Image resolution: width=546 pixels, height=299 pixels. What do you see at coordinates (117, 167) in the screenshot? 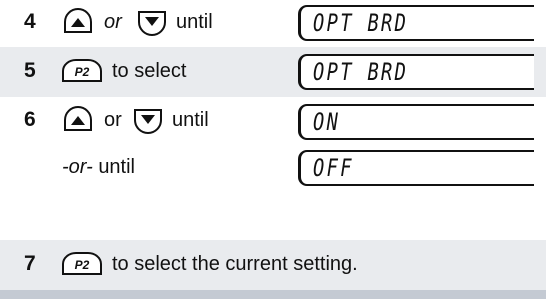
I see `alt-text: until` at bounding box center [117, 167].